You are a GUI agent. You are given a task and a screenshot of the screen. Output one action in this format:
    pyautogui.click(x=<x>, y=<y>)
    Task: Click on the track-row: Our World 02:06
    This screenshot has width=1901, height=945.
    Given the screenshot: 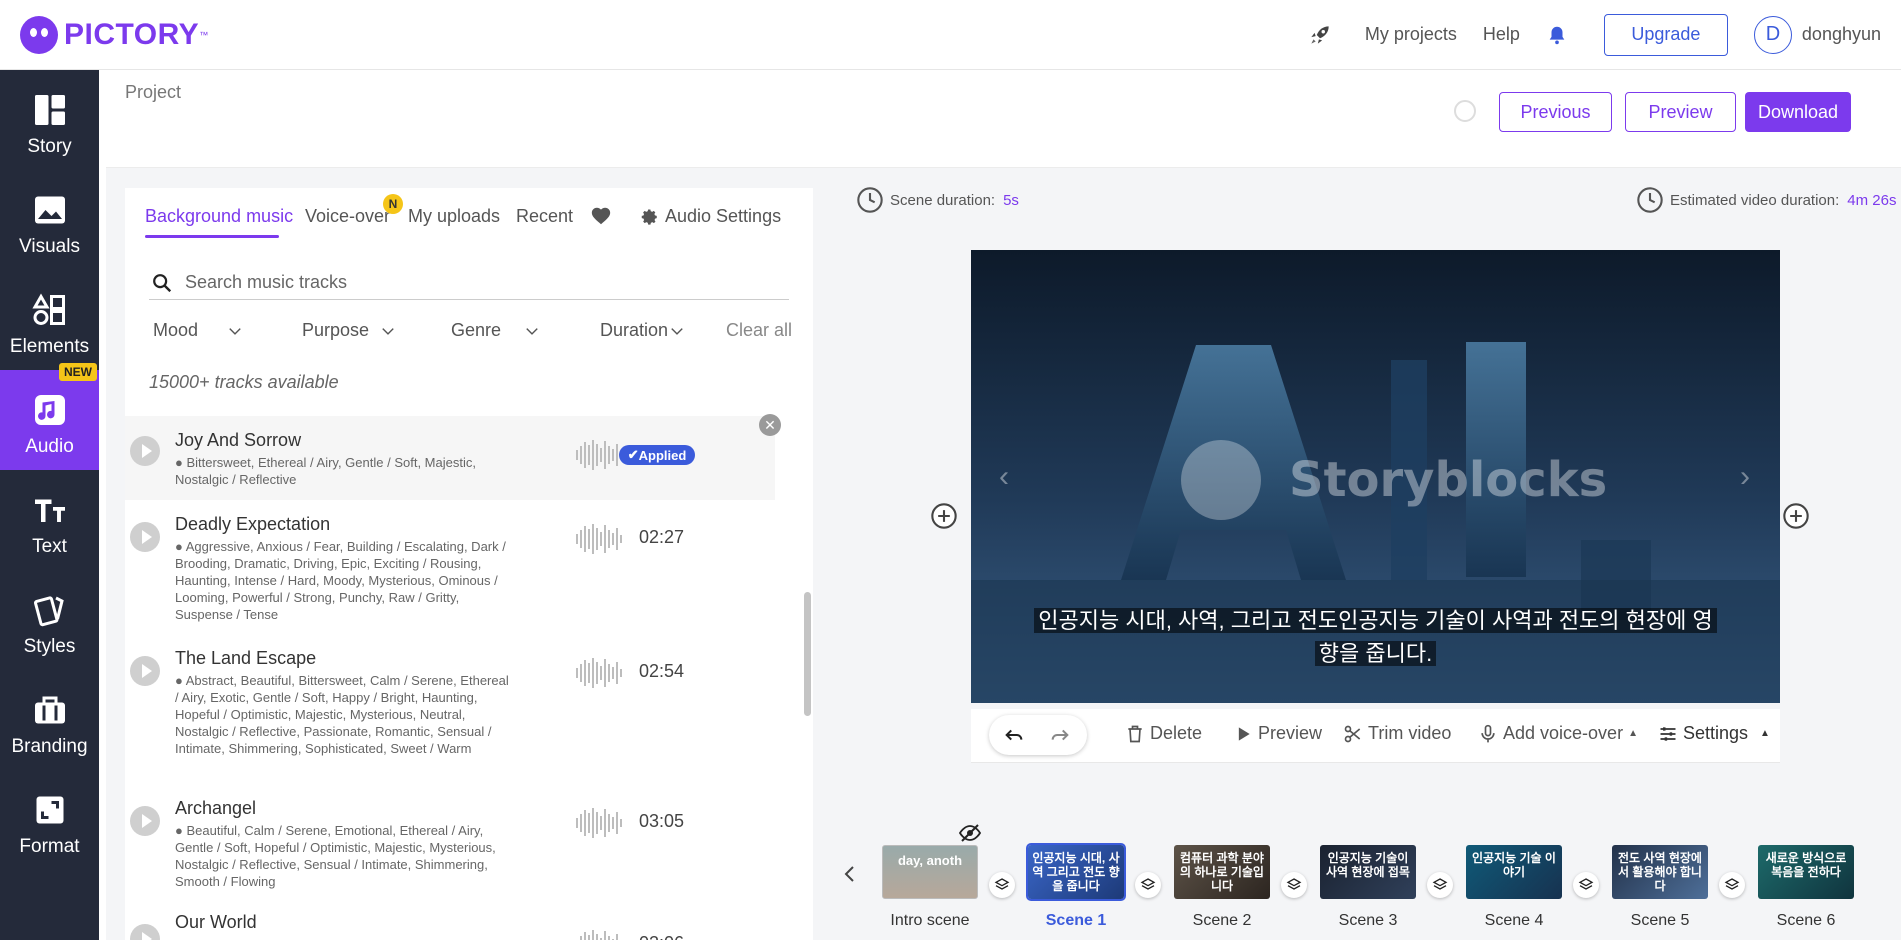 What is the action you would take?
    pyautogui.click(x=450, y=923)
    